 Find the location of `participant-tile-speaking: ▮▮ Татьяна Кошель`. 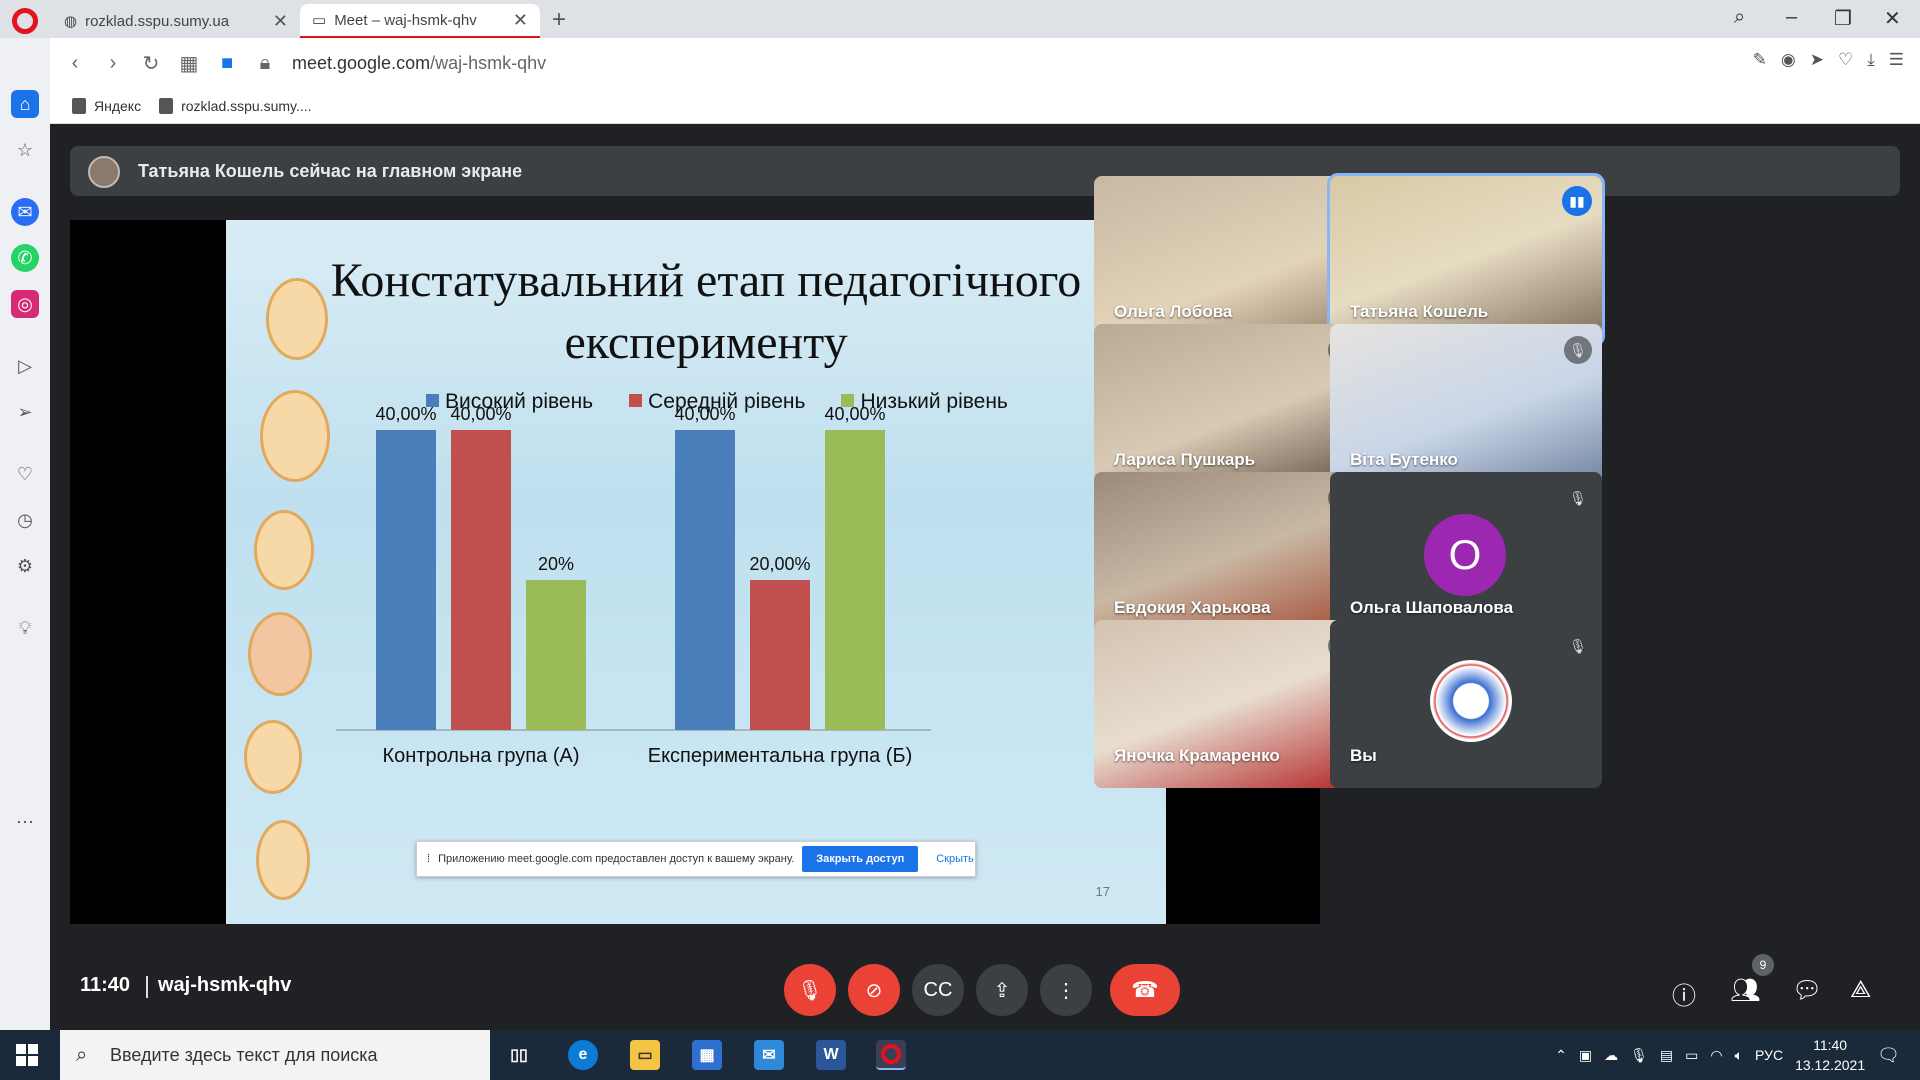

participant-tile-speaking: ▮▮ Татьяна Кошель is located at coordinates (1466, 260).